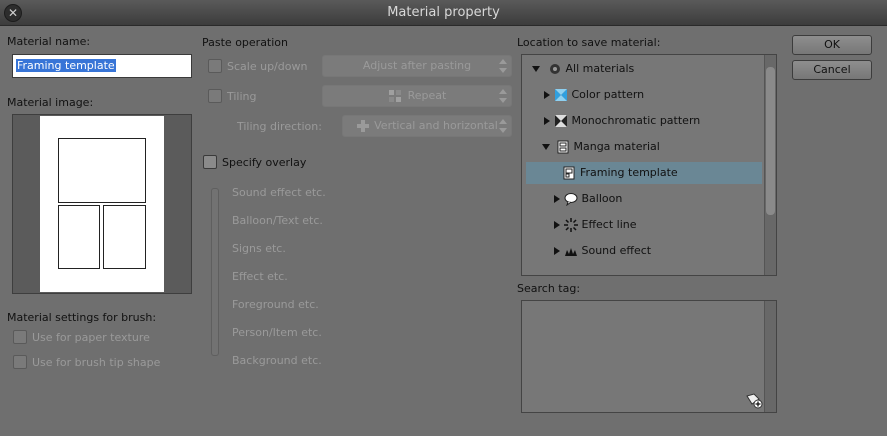 The image size is (887, 436). I want to click on all-materials-icon, so click(554, 69).